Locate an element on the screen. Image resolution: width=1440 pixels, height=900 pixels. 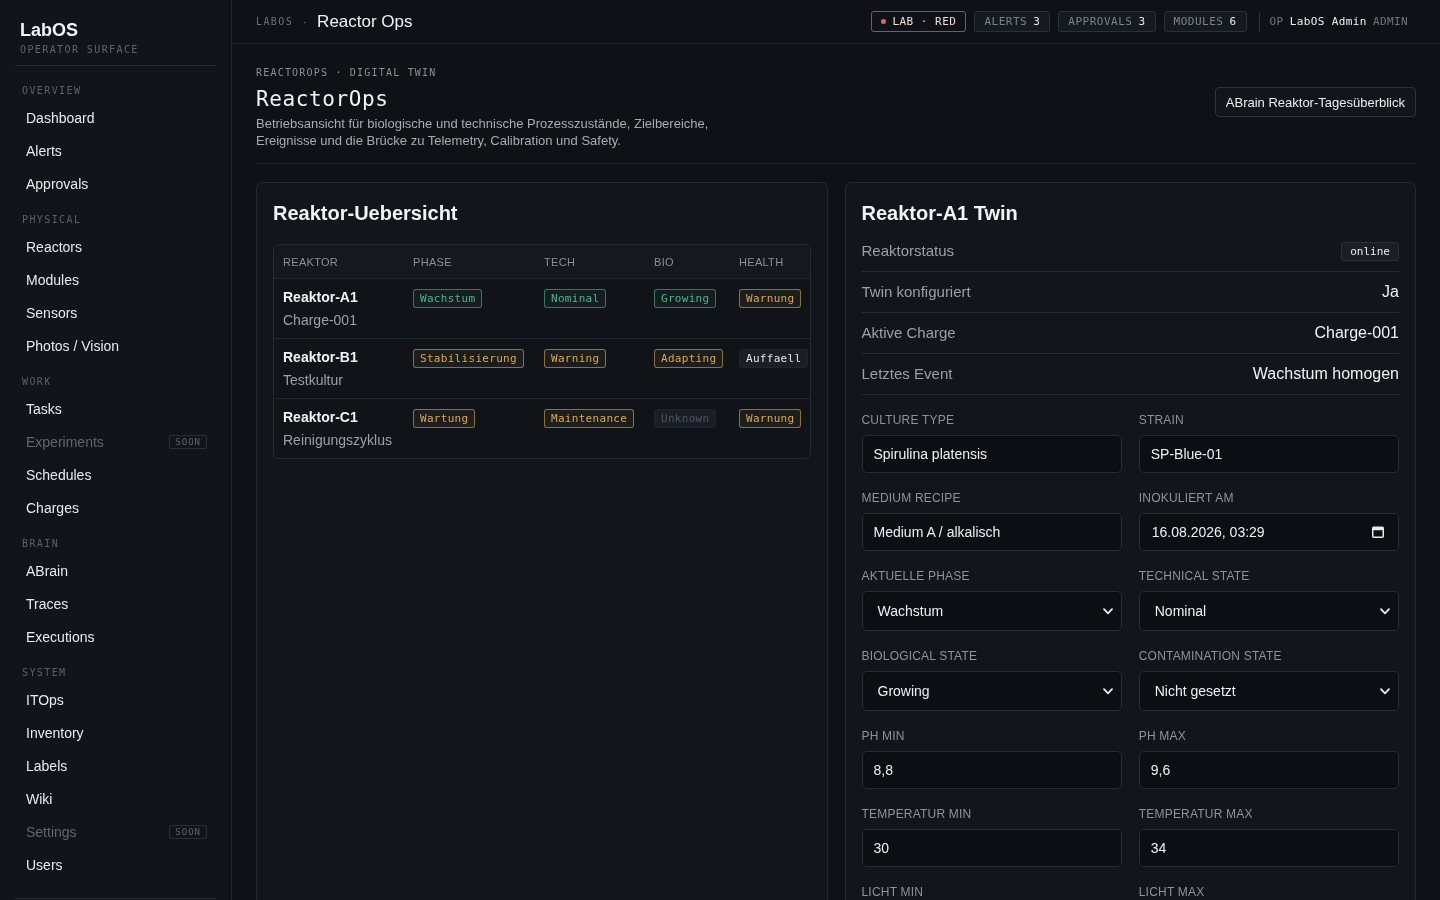
nav-item: Dashboard is located at coordinates (115, 117).